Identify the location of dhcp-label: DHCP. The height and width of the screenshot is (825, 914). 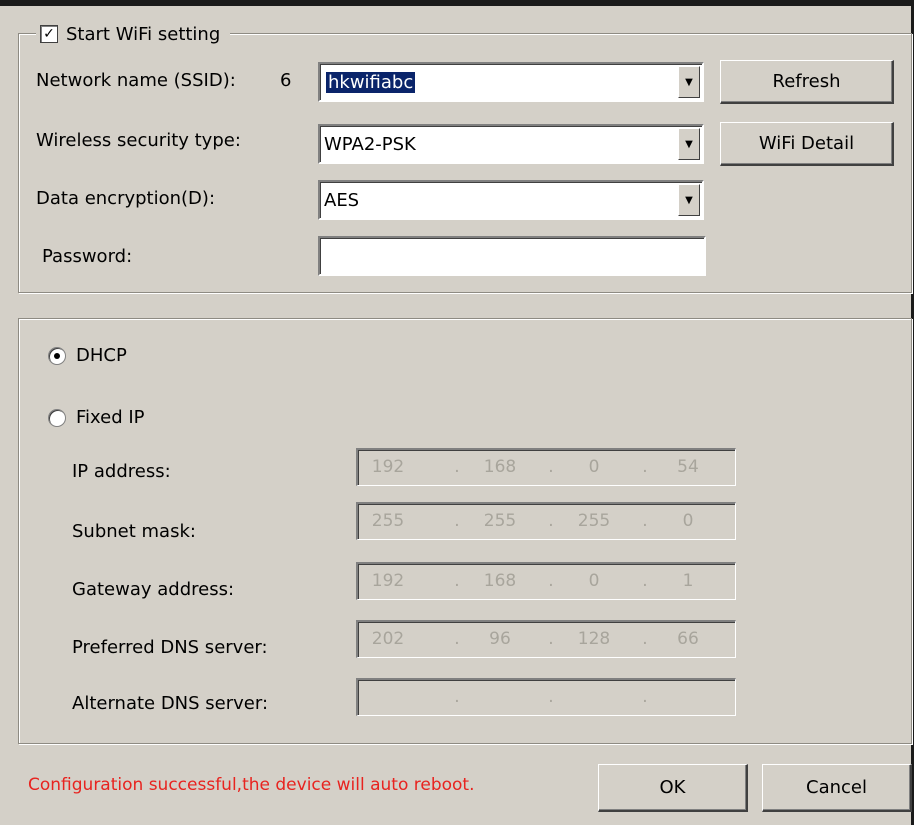
(101, 355).